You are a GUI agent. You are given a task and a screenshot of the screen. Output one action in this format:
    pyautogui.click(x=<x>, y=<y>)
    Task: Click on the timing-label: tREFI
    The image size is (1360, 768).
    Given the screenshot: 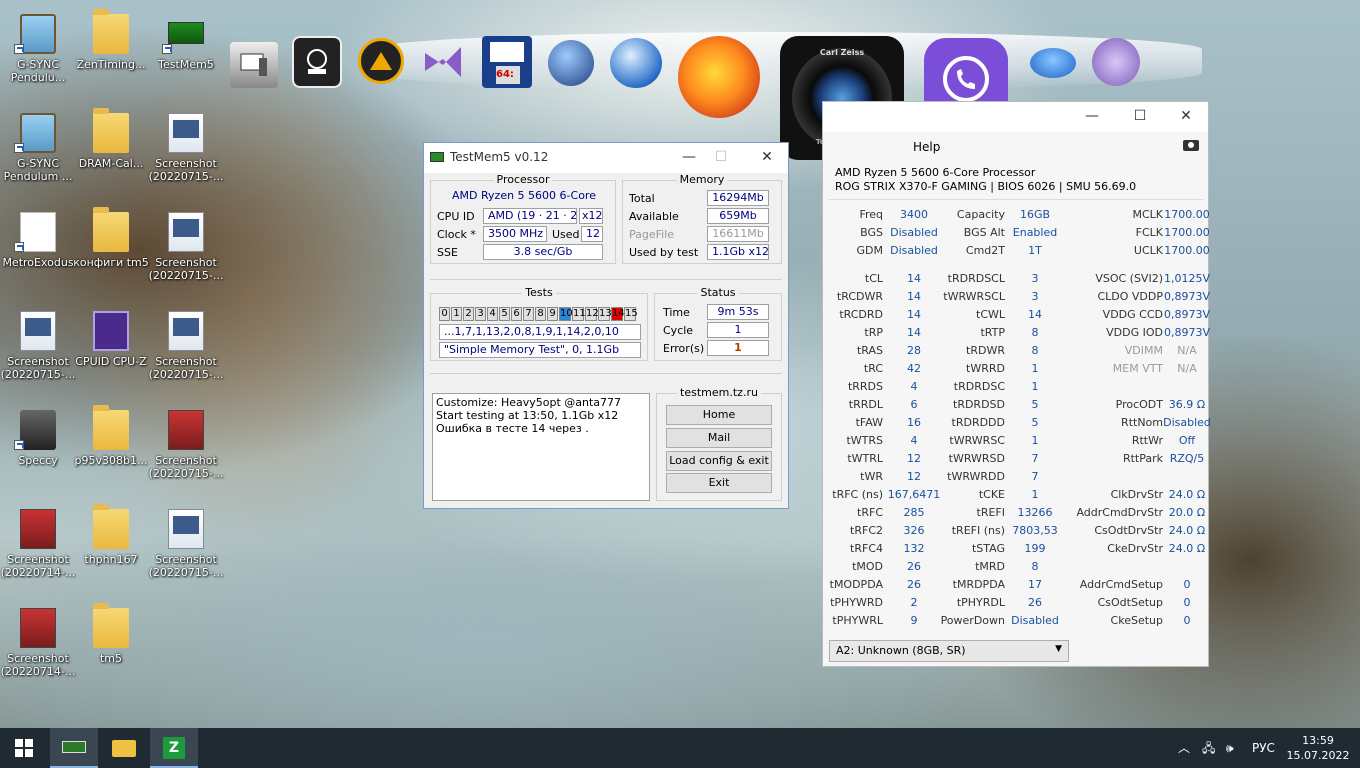 What is the action you would take?
    pyautogui.click(x=990, y=512)
    